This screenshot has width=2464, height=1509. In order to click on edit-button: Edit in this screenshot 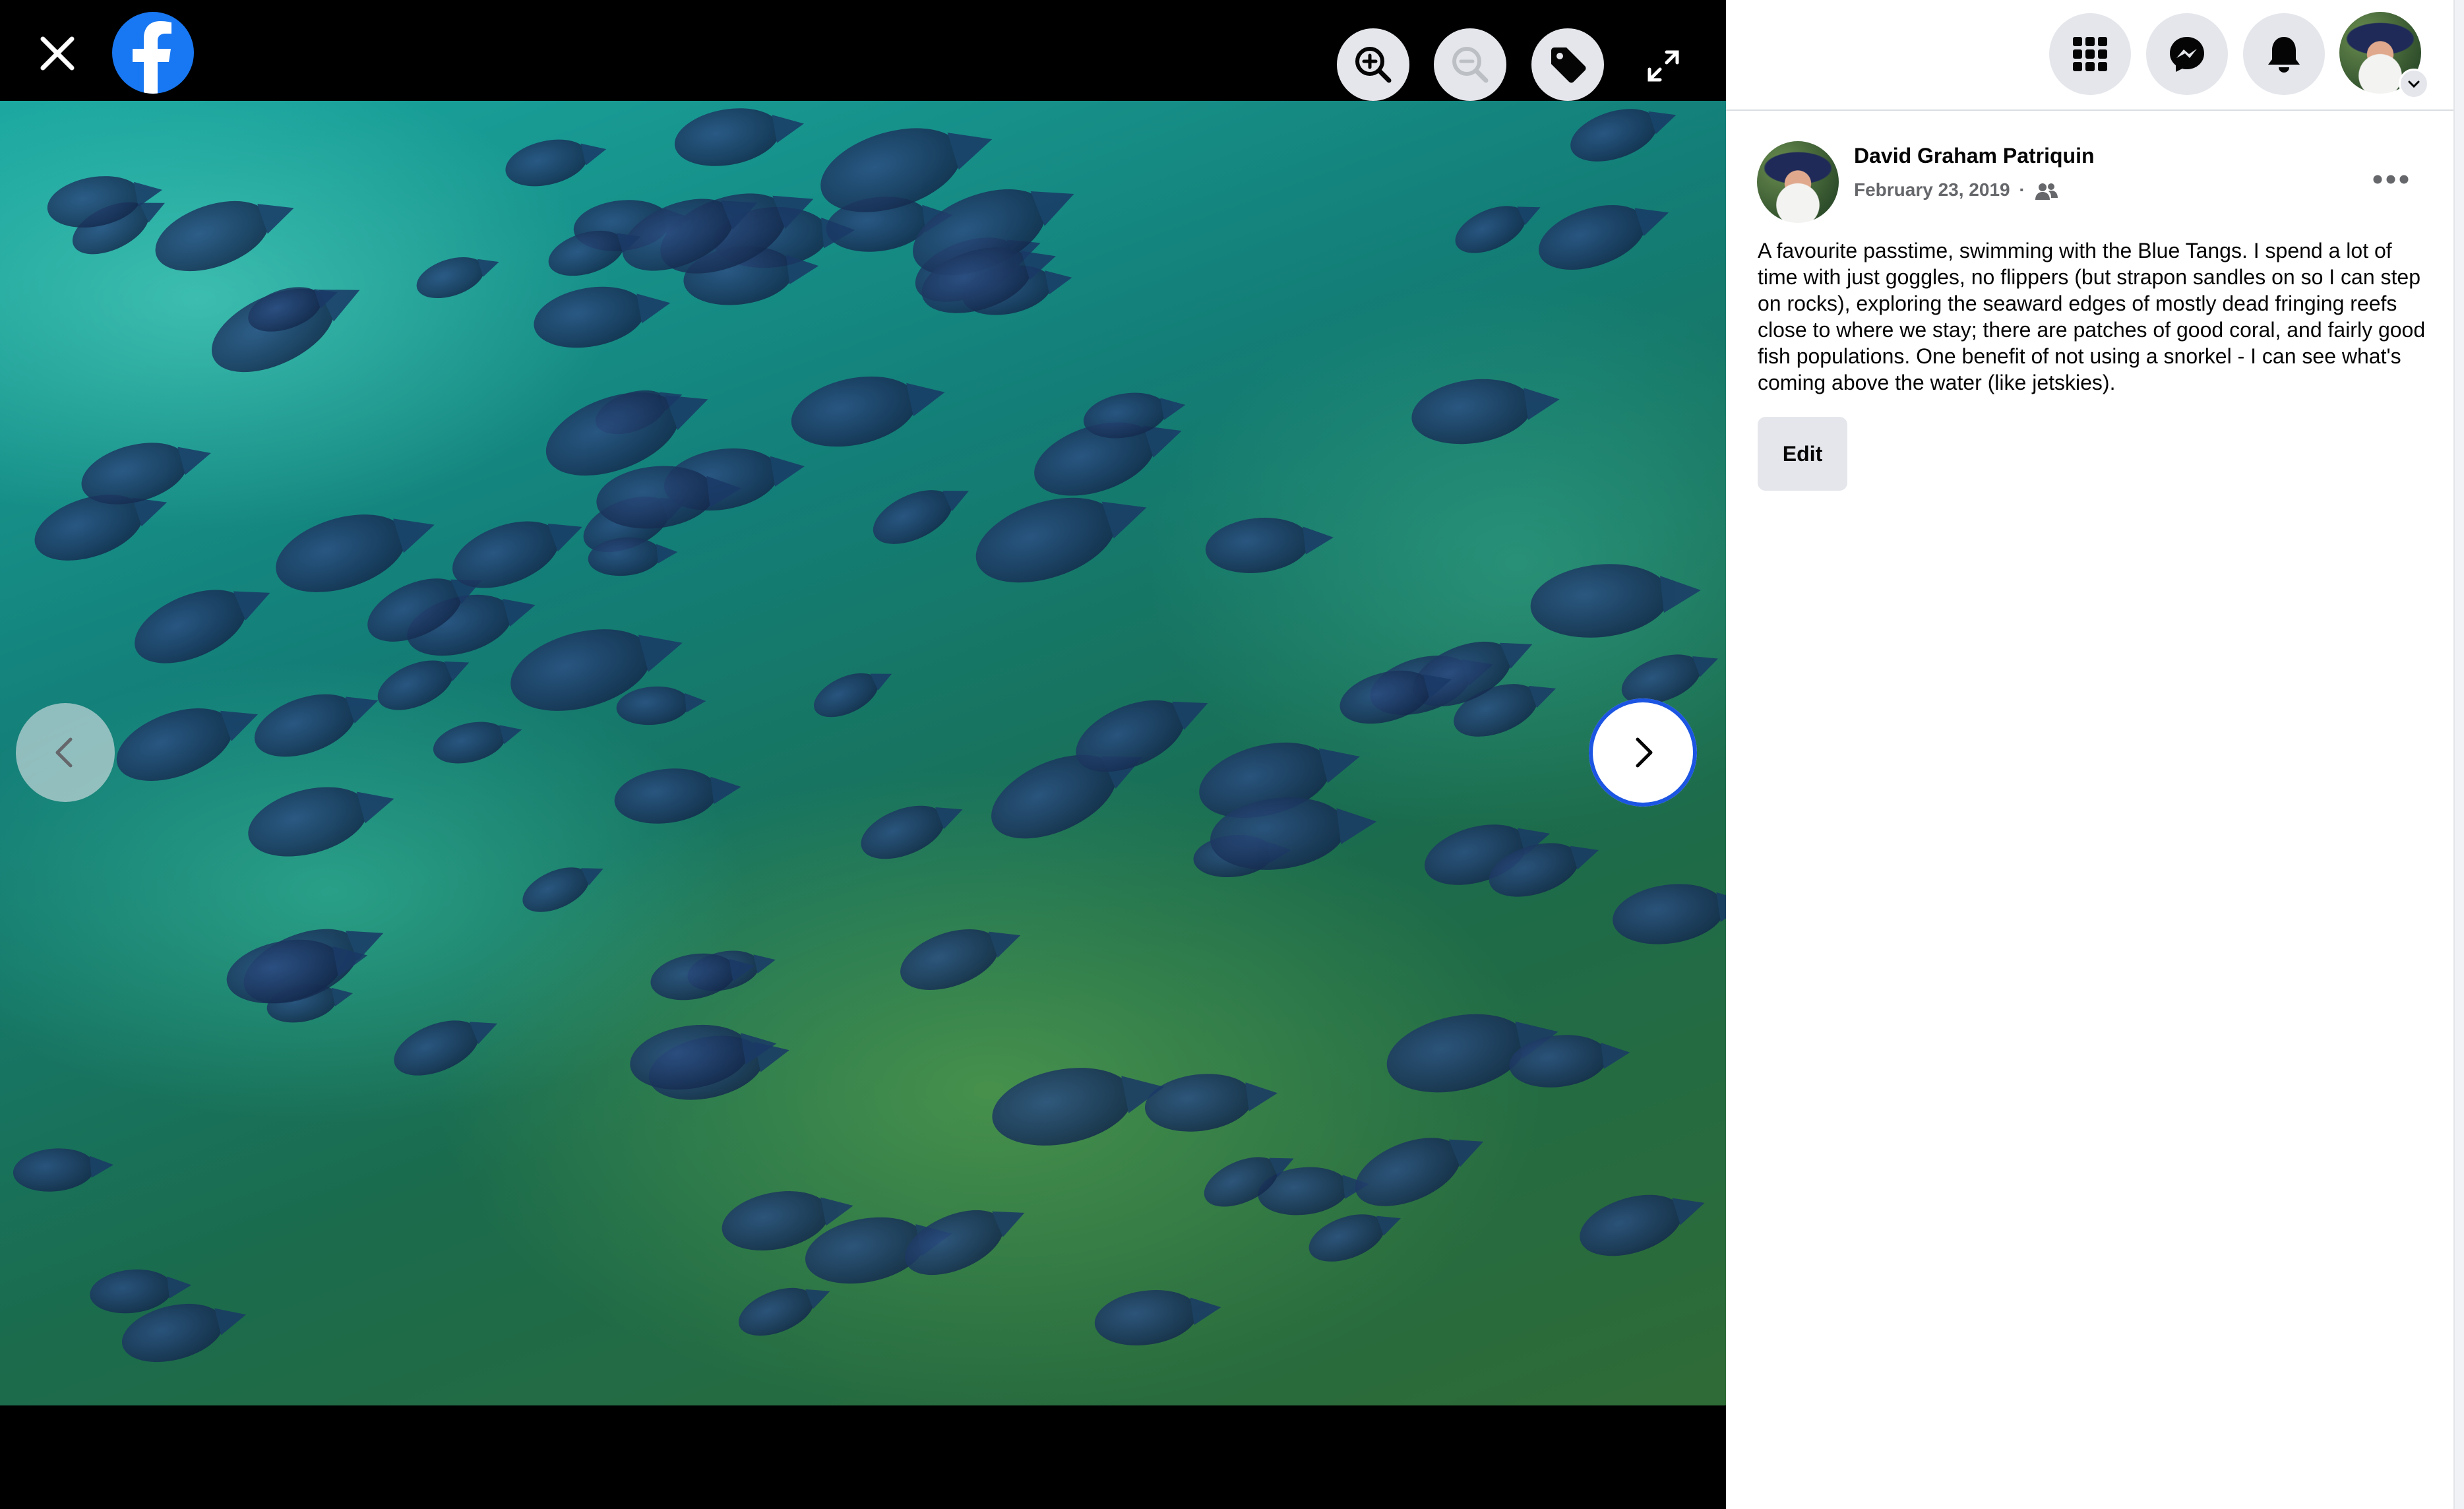, I will do `click(1802, 454)`.